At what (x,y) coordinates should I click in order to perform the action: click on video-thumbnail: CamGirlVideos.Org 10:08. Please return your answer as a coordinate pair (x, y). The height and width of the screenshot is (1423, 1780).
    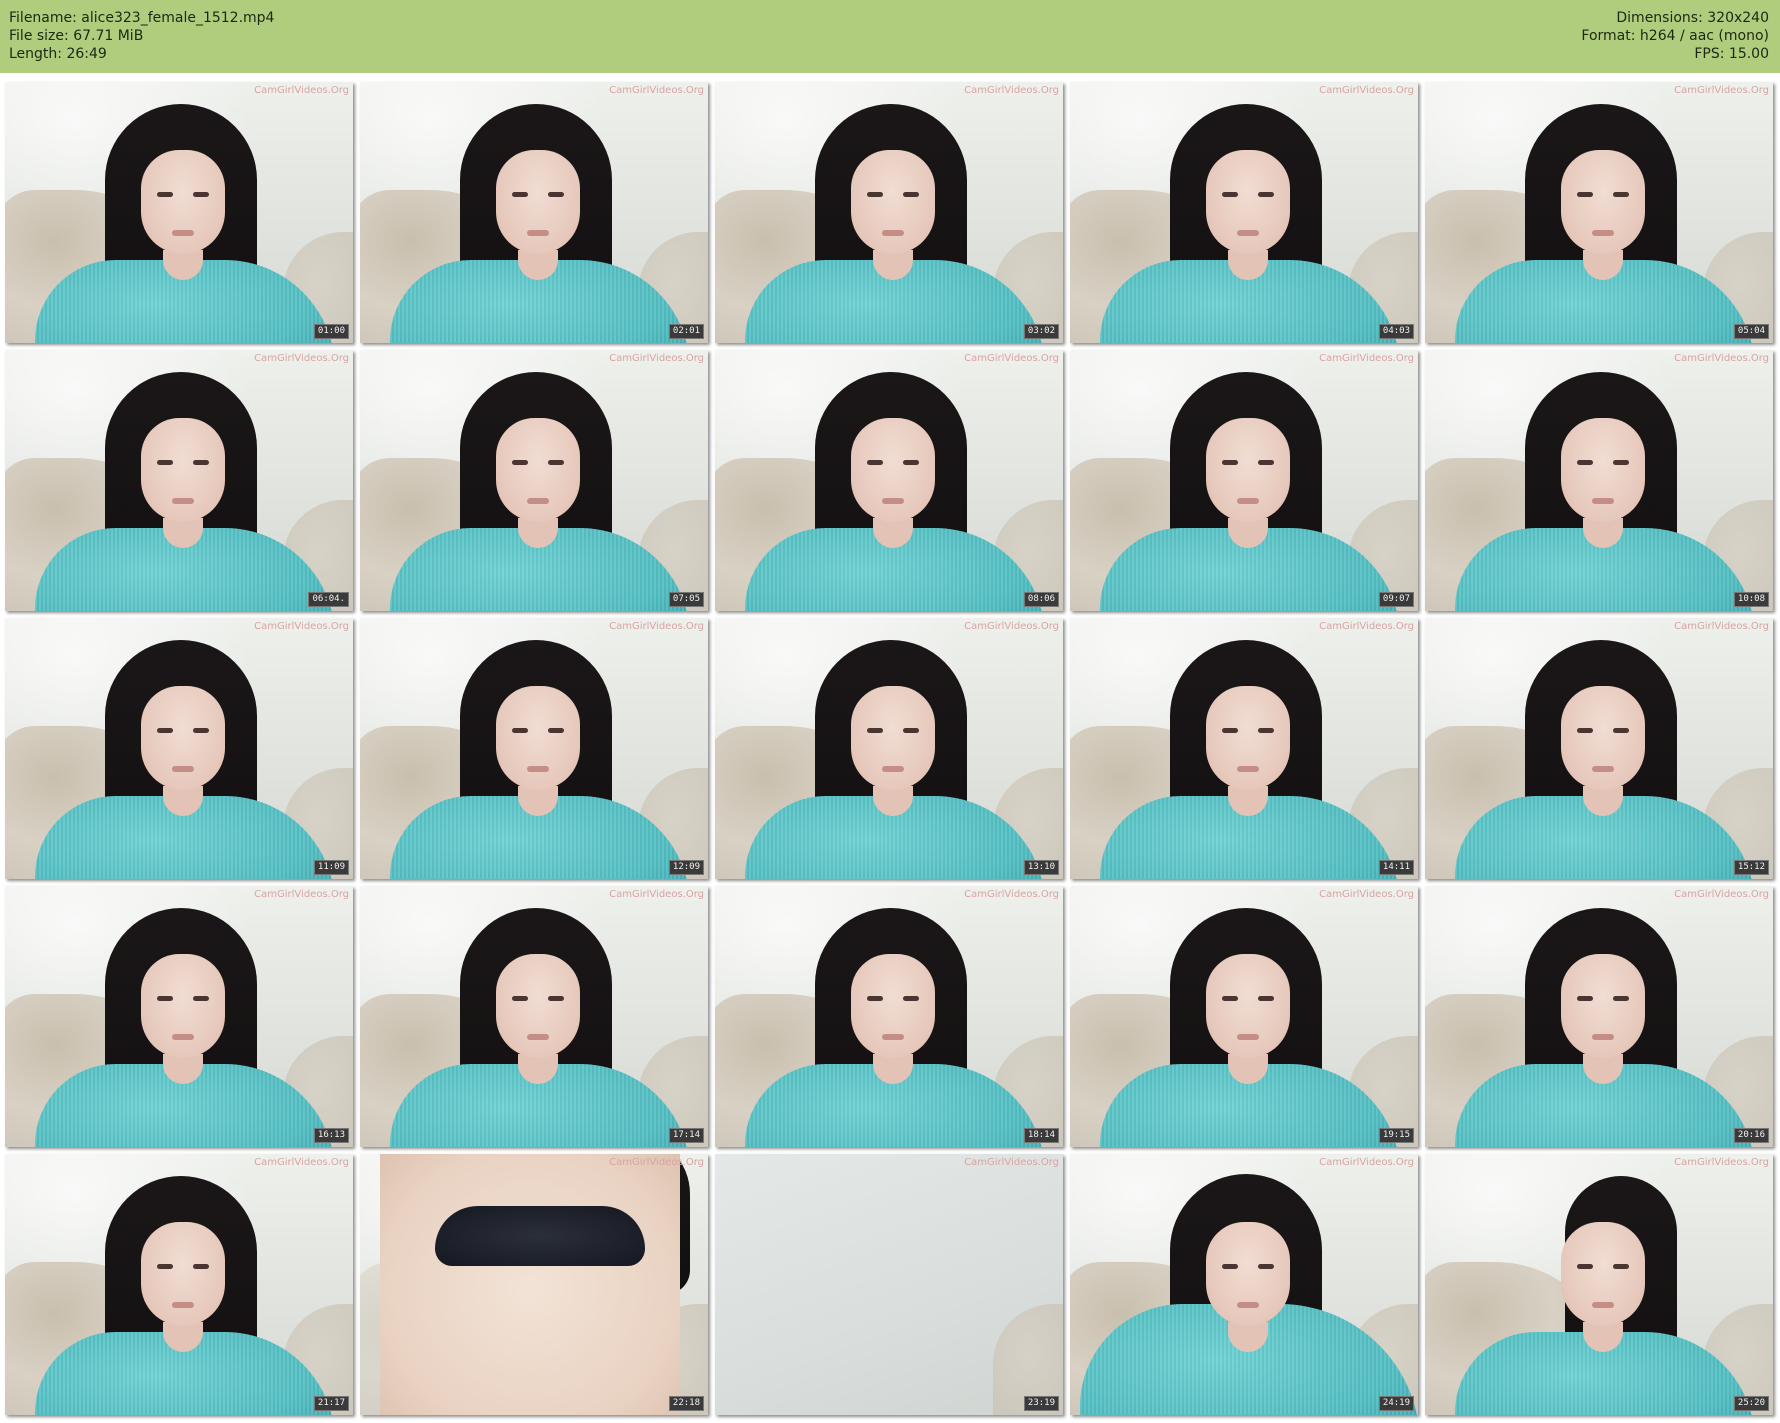
    Looking at the image, I should click on (1599, 480).